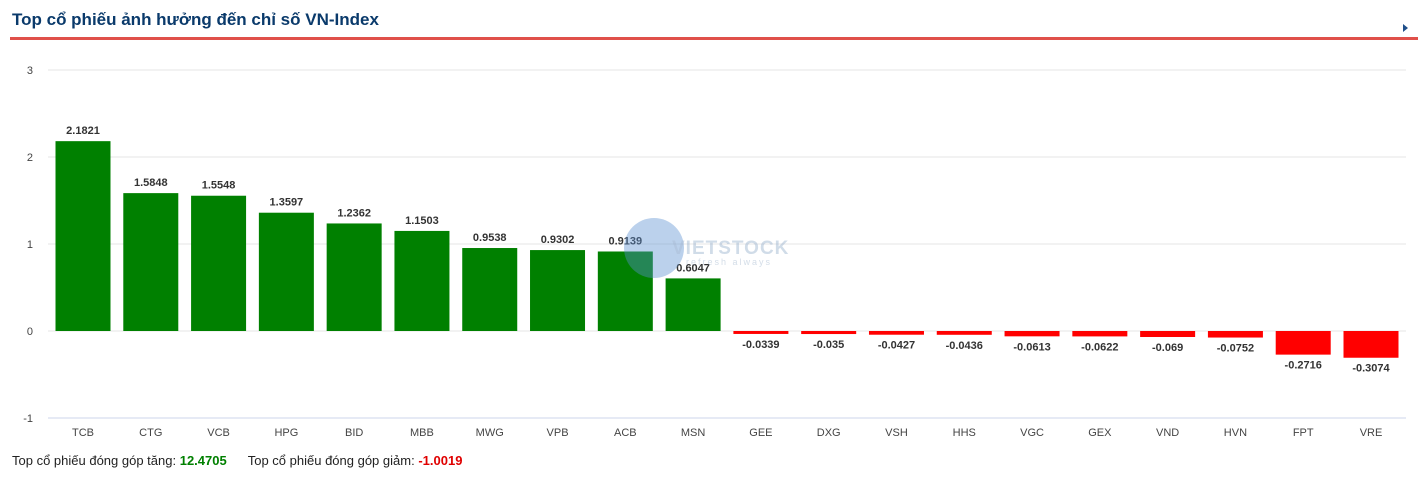 Image resolution: width=1428 pixels, height=492 pixels. What do you see at coordinates (1032, 433) in the screenshot?
I see `x-category-label: VGC` at bounding box center [1032, 433].